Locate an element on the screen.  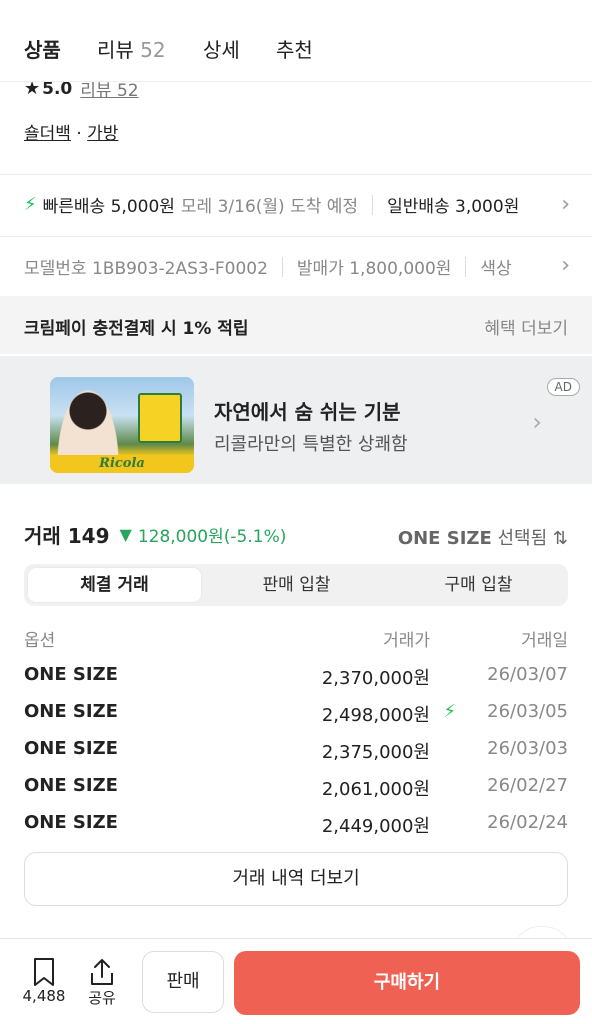
row-price: 2,370,000원 is located at coordinates (375, 678).